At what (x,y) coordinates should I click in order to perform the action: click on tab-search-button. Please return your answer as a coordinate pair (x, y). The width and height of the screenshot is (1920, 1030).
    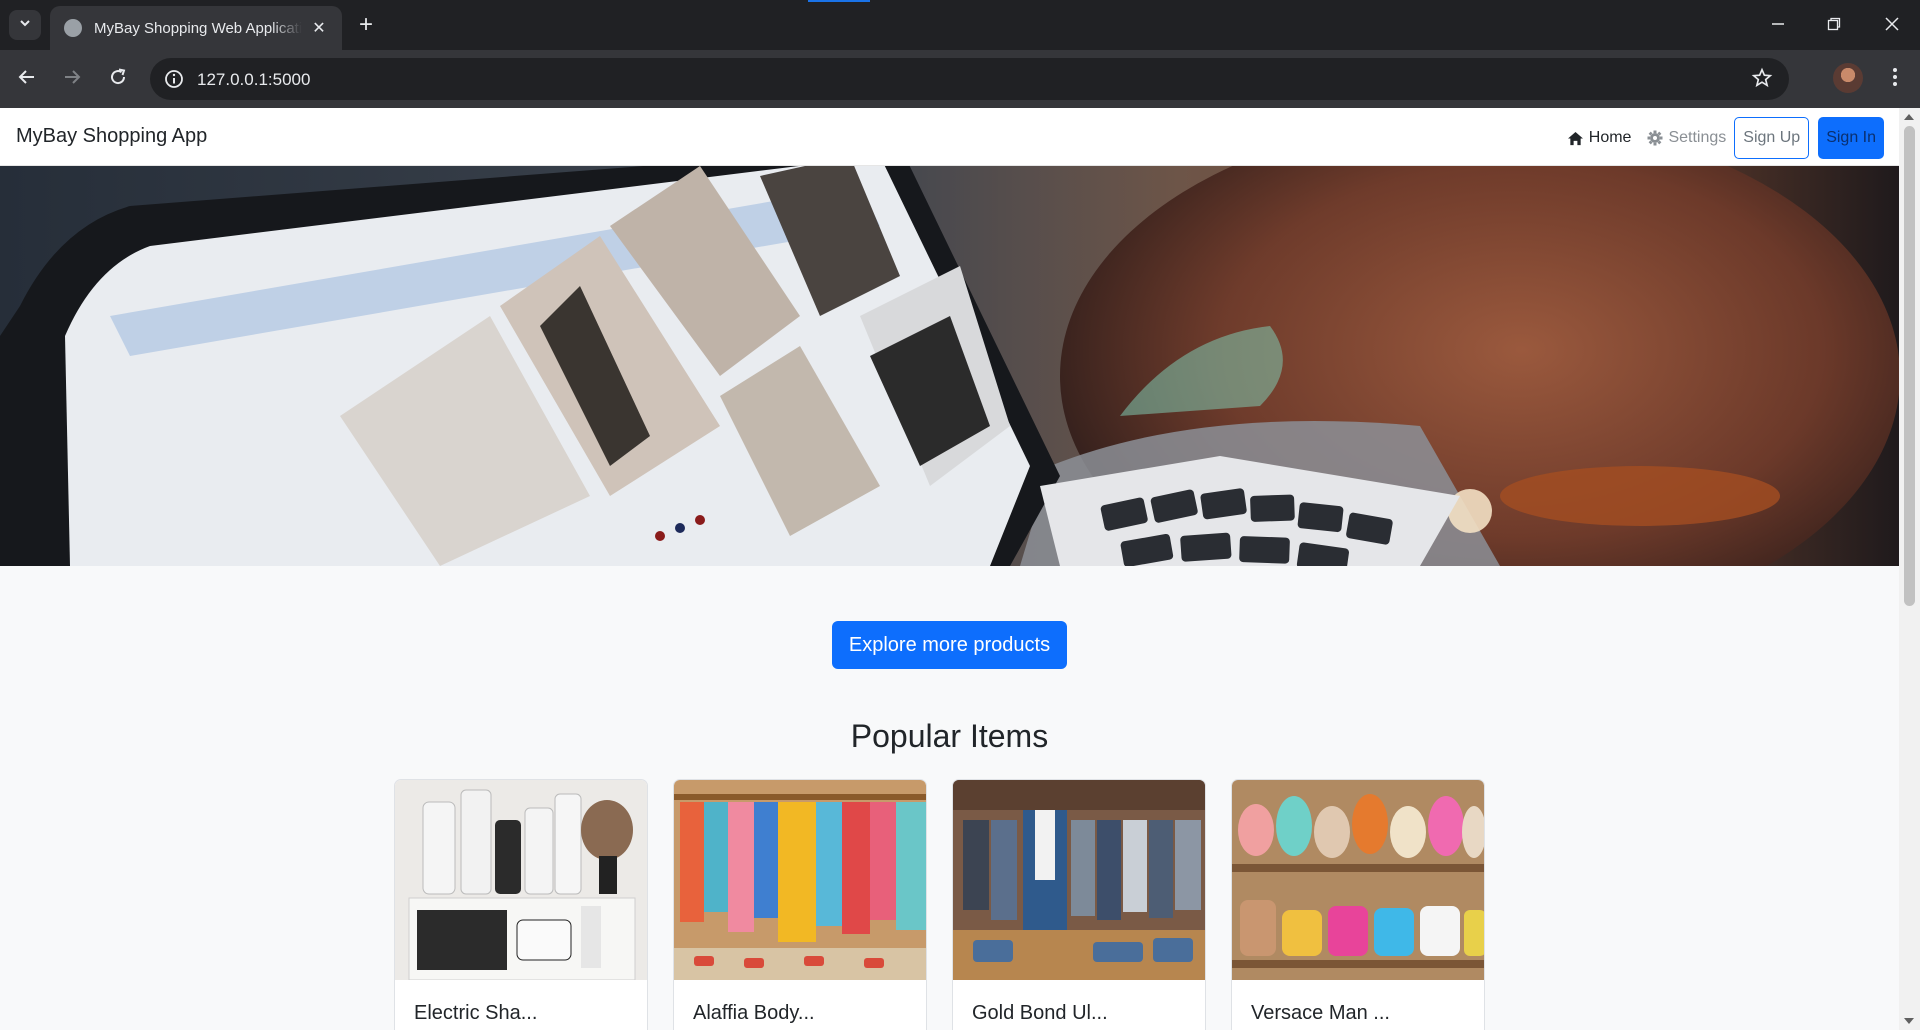
    Looking at the image, I should click on (25, 25).